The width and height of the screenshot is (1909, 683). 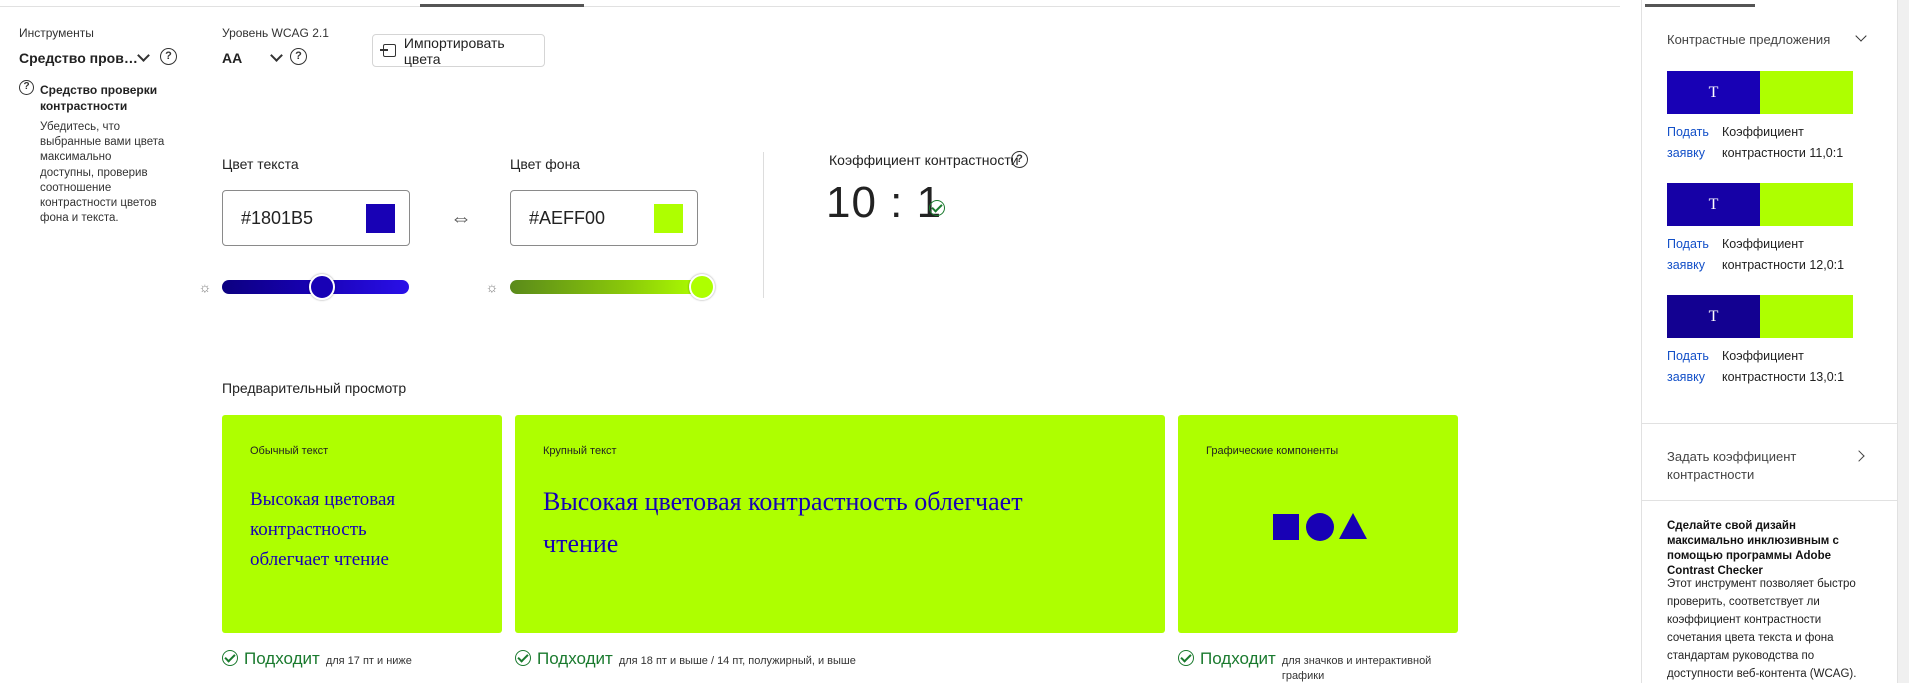 I want to click on card-label: Обычный текст, so click(x=289, y=451).